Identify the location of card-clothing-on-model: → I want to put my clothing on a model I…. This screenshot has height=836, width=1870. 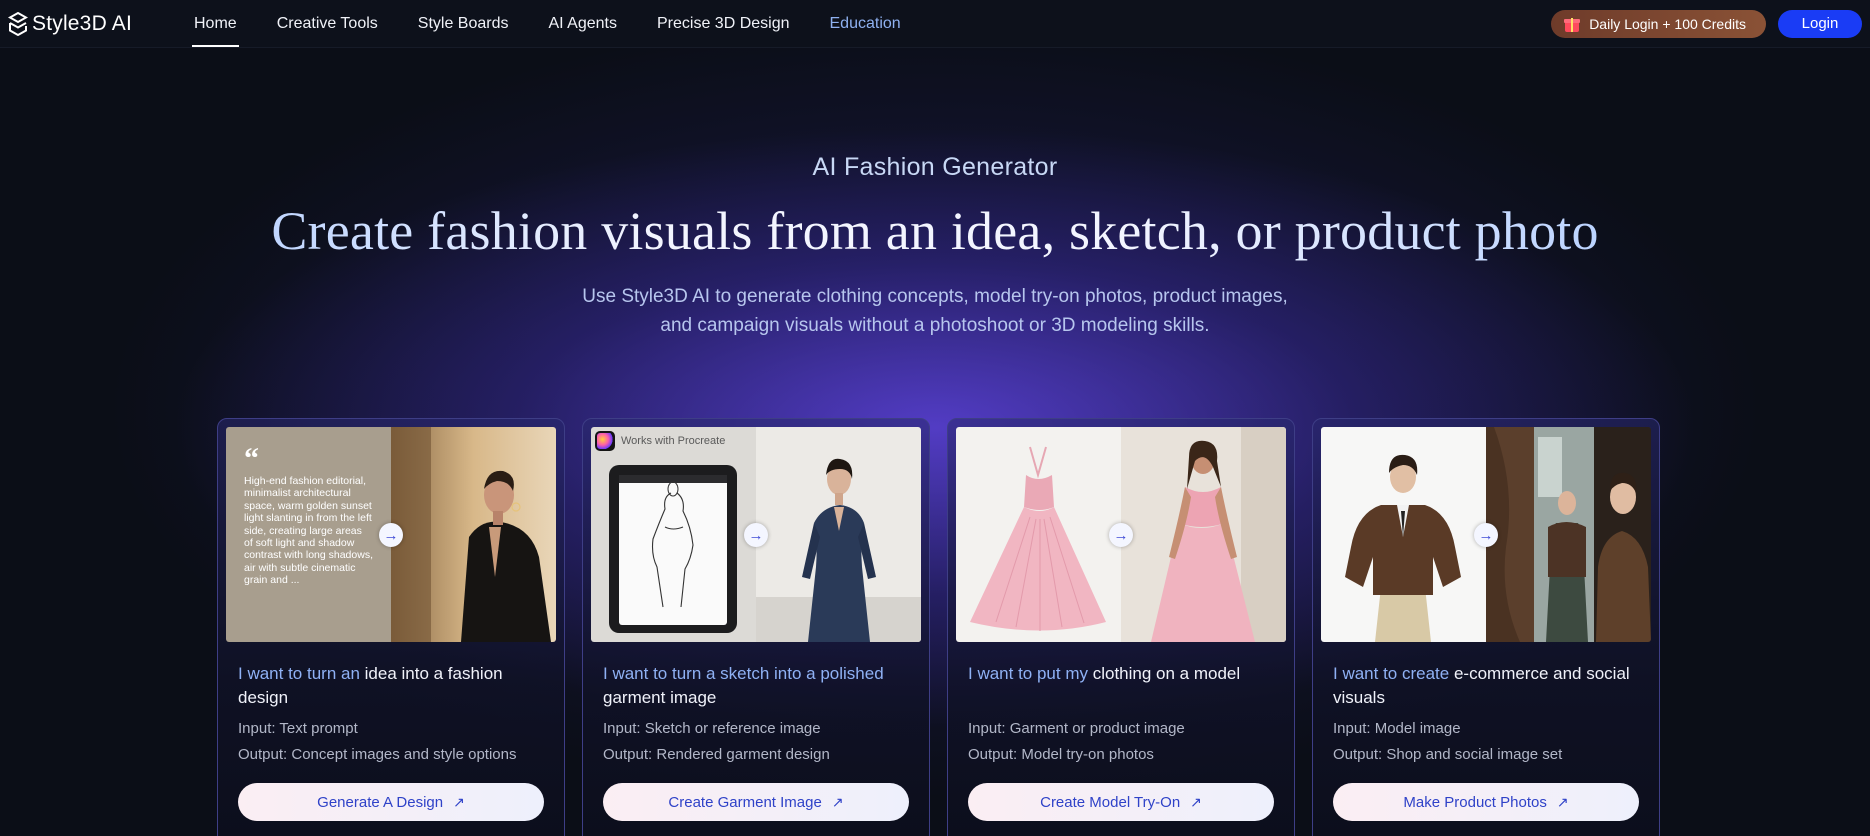
(1121, 627).